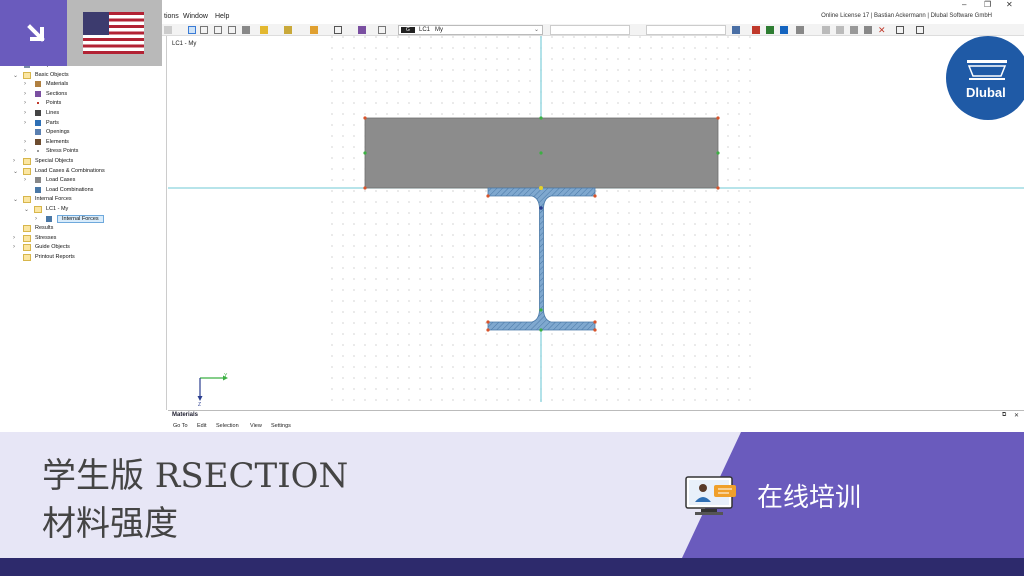 This screenshot has width=1024, height=576. What do you see at coordinates (382, 30) in the screenshot?
I see `results-icon` at bounding box center [382, 30].